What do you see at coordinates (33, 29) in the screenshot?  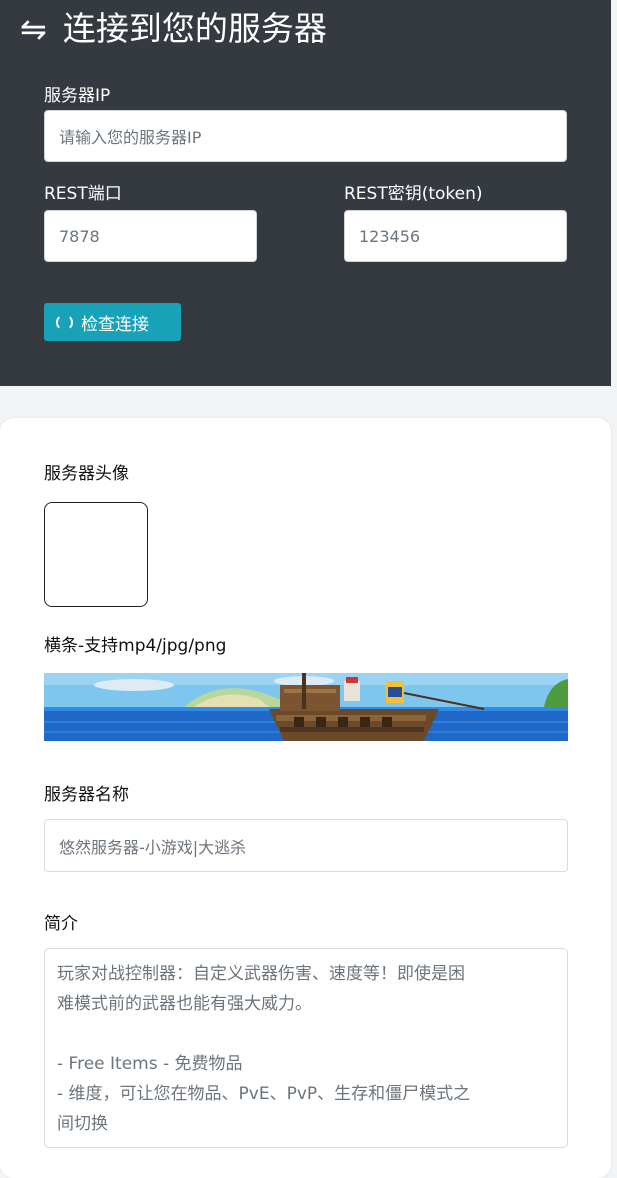 I see `swap-arrows-icon: ⇋` at bounding box center [33, 29].